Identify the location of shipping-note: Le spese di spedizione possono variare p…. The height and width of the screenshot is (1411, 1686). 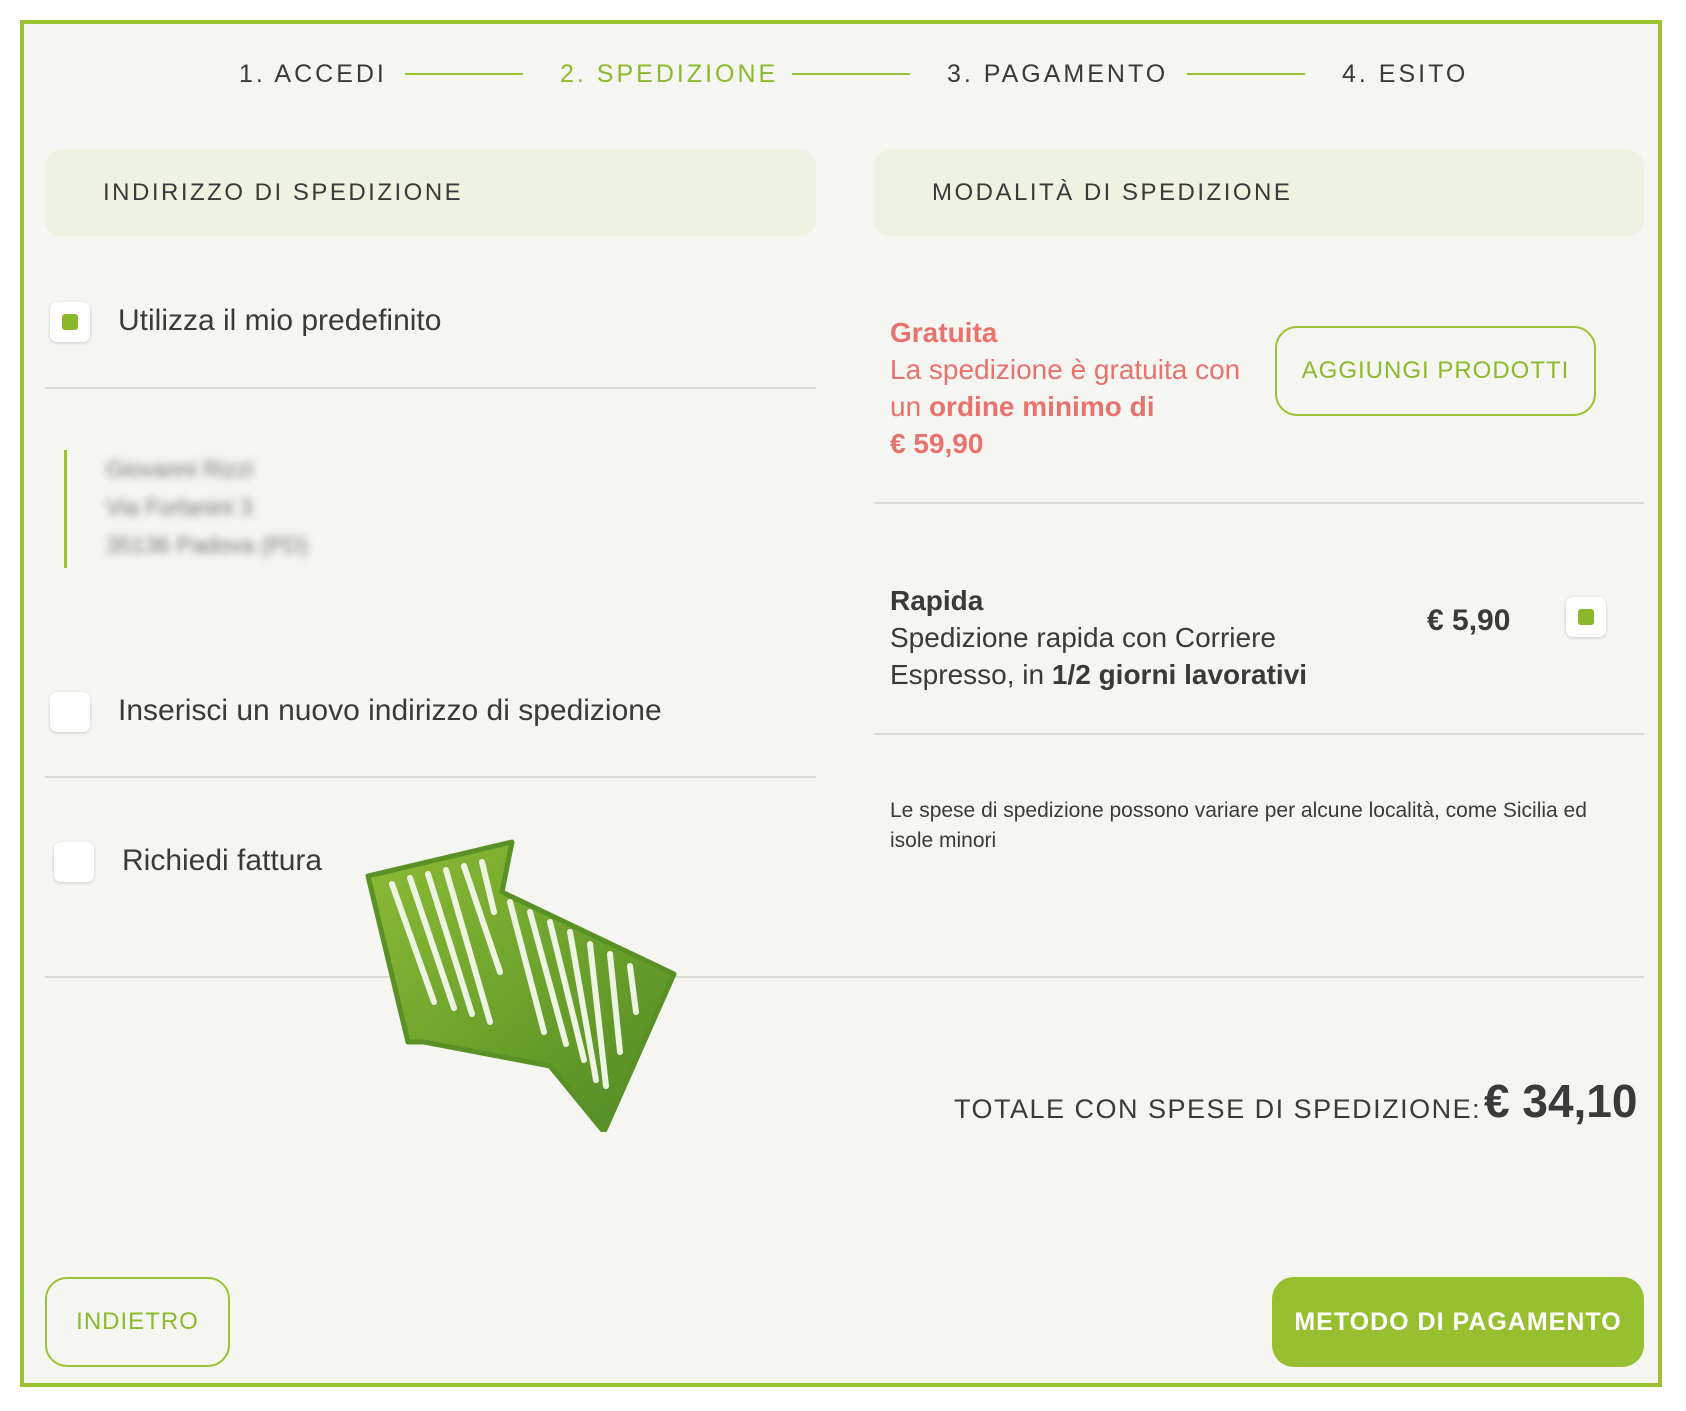
(1238, 825).